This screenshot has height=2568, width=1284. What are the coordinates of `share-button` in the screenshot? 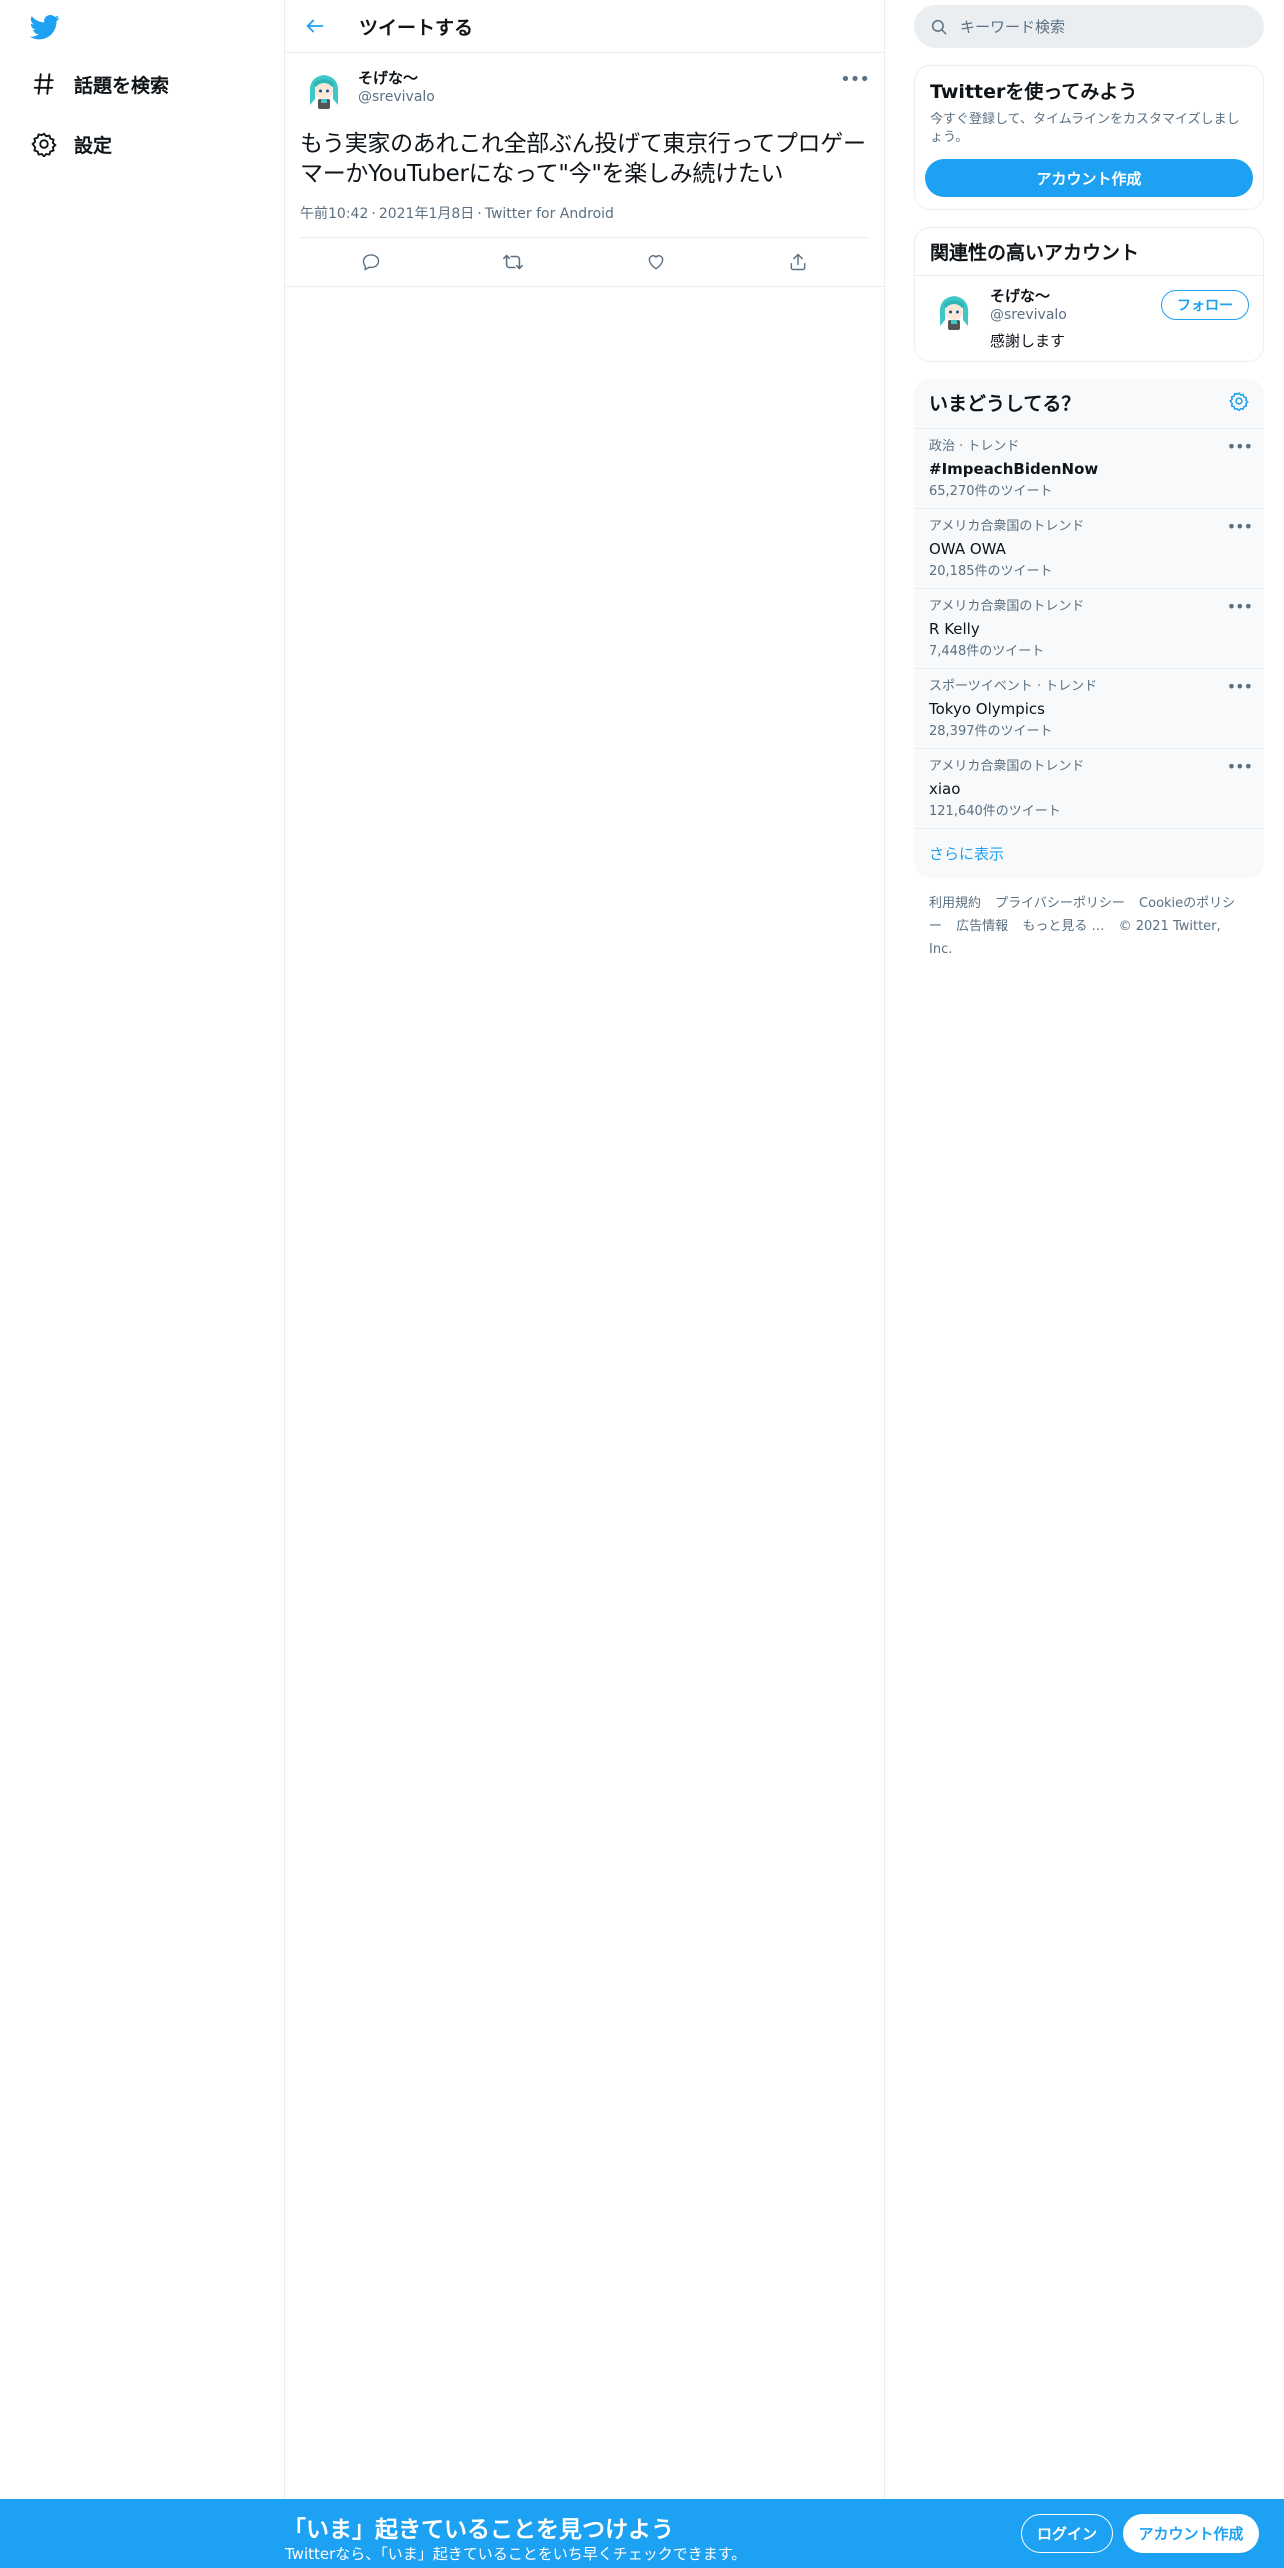 It's located at (798, 262).